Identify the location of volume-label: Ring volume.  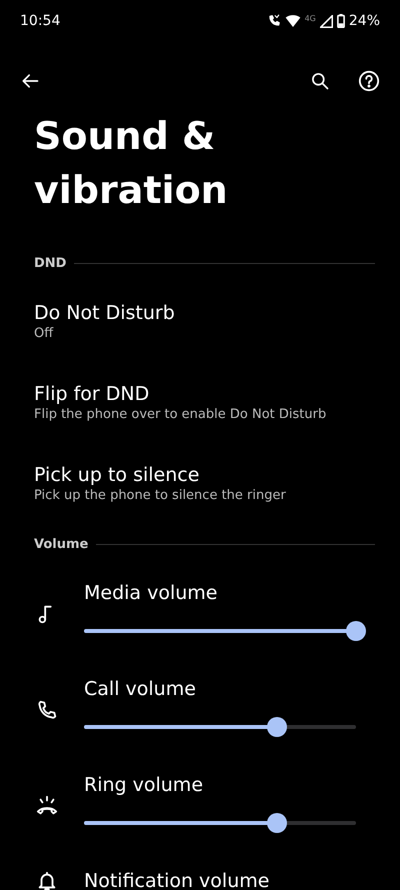
(144, 785).